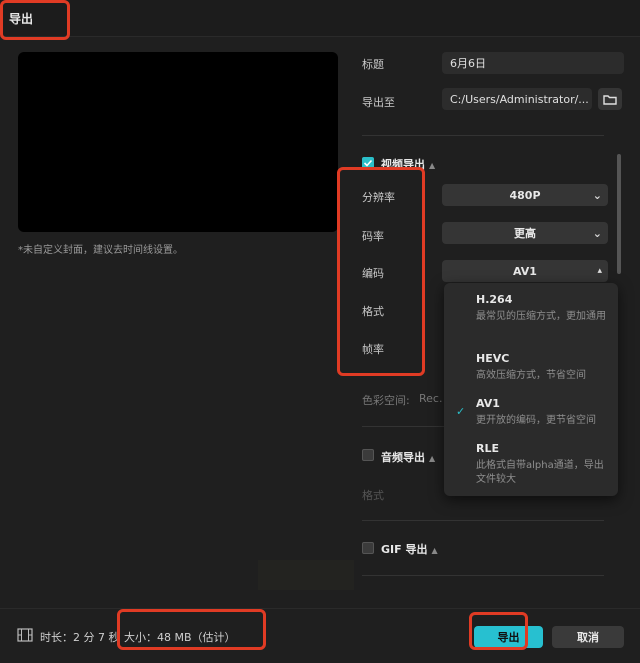  What do you see at coordinates (386, 400) in the screenshot?
I see `colorspace-label: 色彩空间:` at bounding box center [386, 400].